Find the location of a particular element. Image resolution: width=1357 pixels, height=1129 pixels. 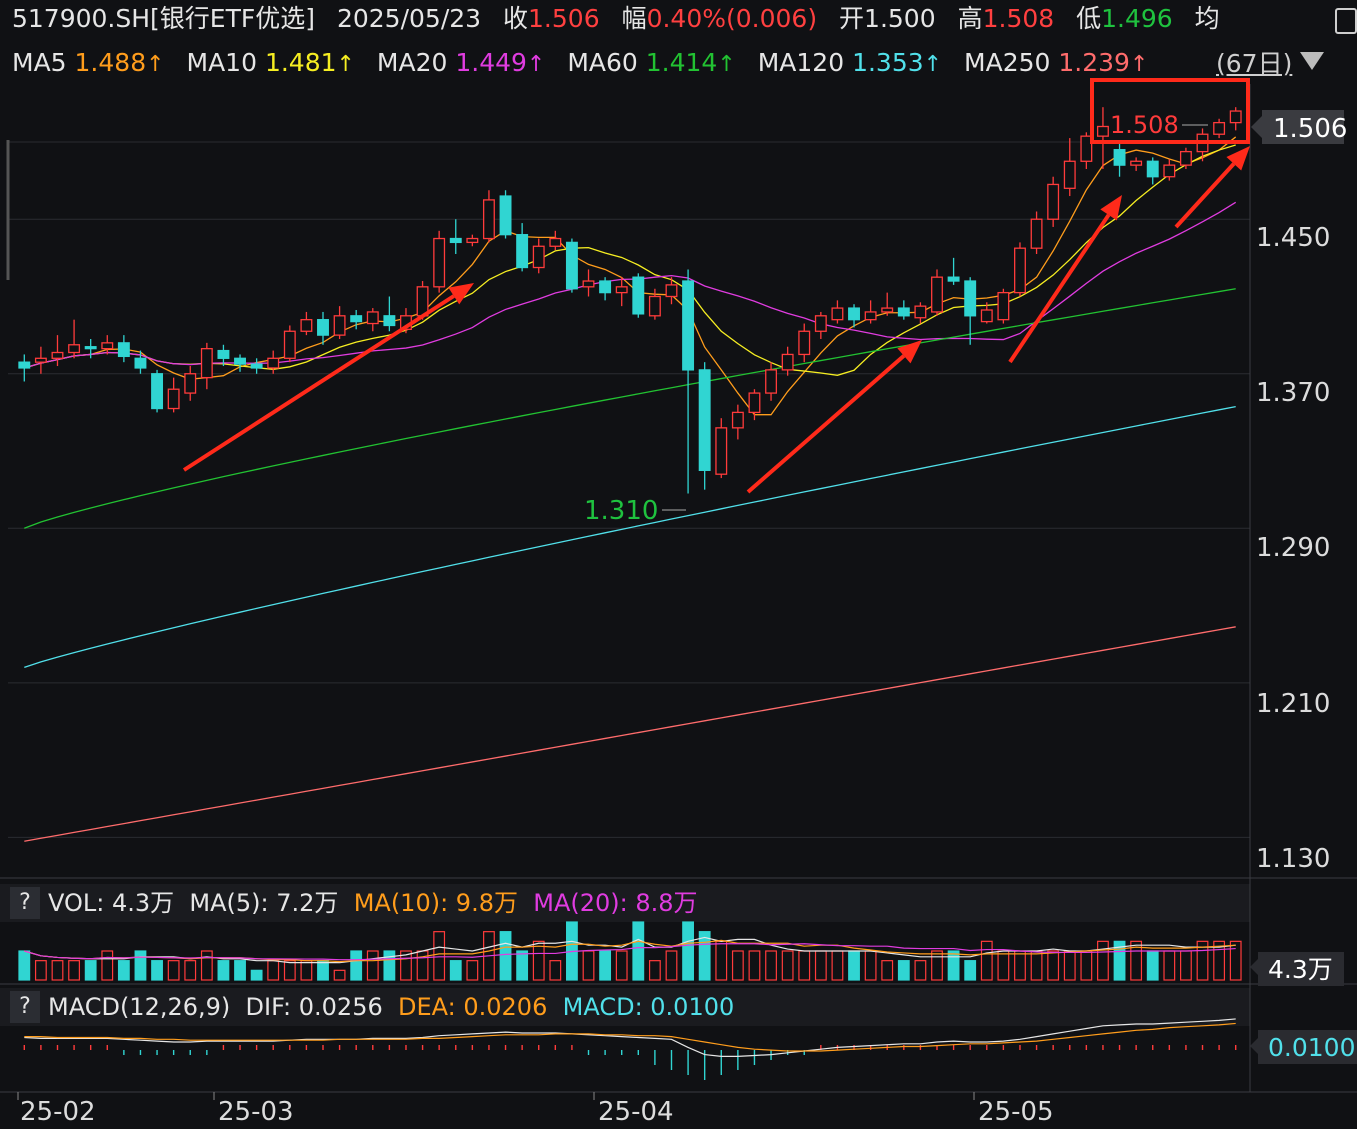

date-label-apr: 25-04 is located at coordinates (636, 1112).